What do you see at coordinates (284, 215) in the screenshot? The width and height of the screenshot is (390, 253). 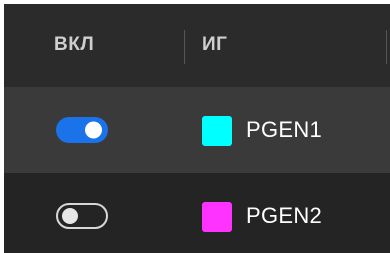 I see `generator-name: PGEN2` at bounding box center [284, 215].